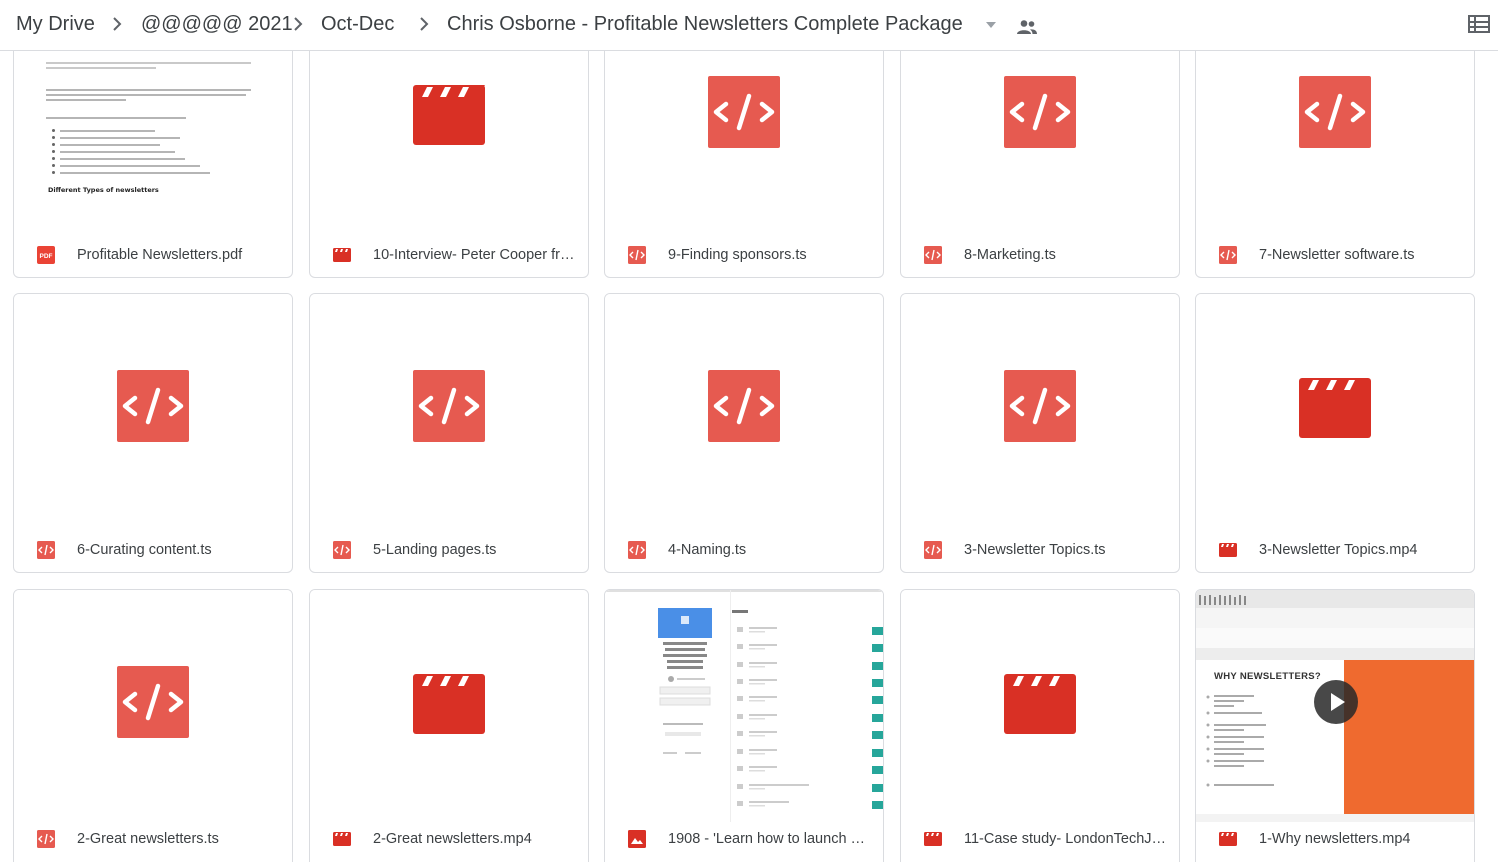  I want to click on pdf-heading: Different Types of newsletters, so click(103, 190).